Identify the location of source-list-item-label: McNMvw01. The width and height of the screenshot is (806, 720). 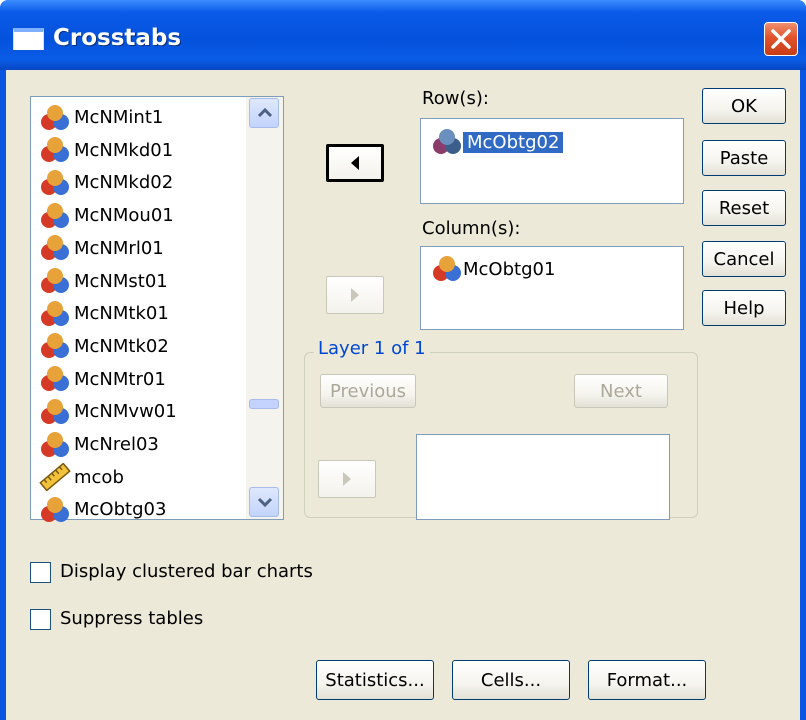
(125, 412).